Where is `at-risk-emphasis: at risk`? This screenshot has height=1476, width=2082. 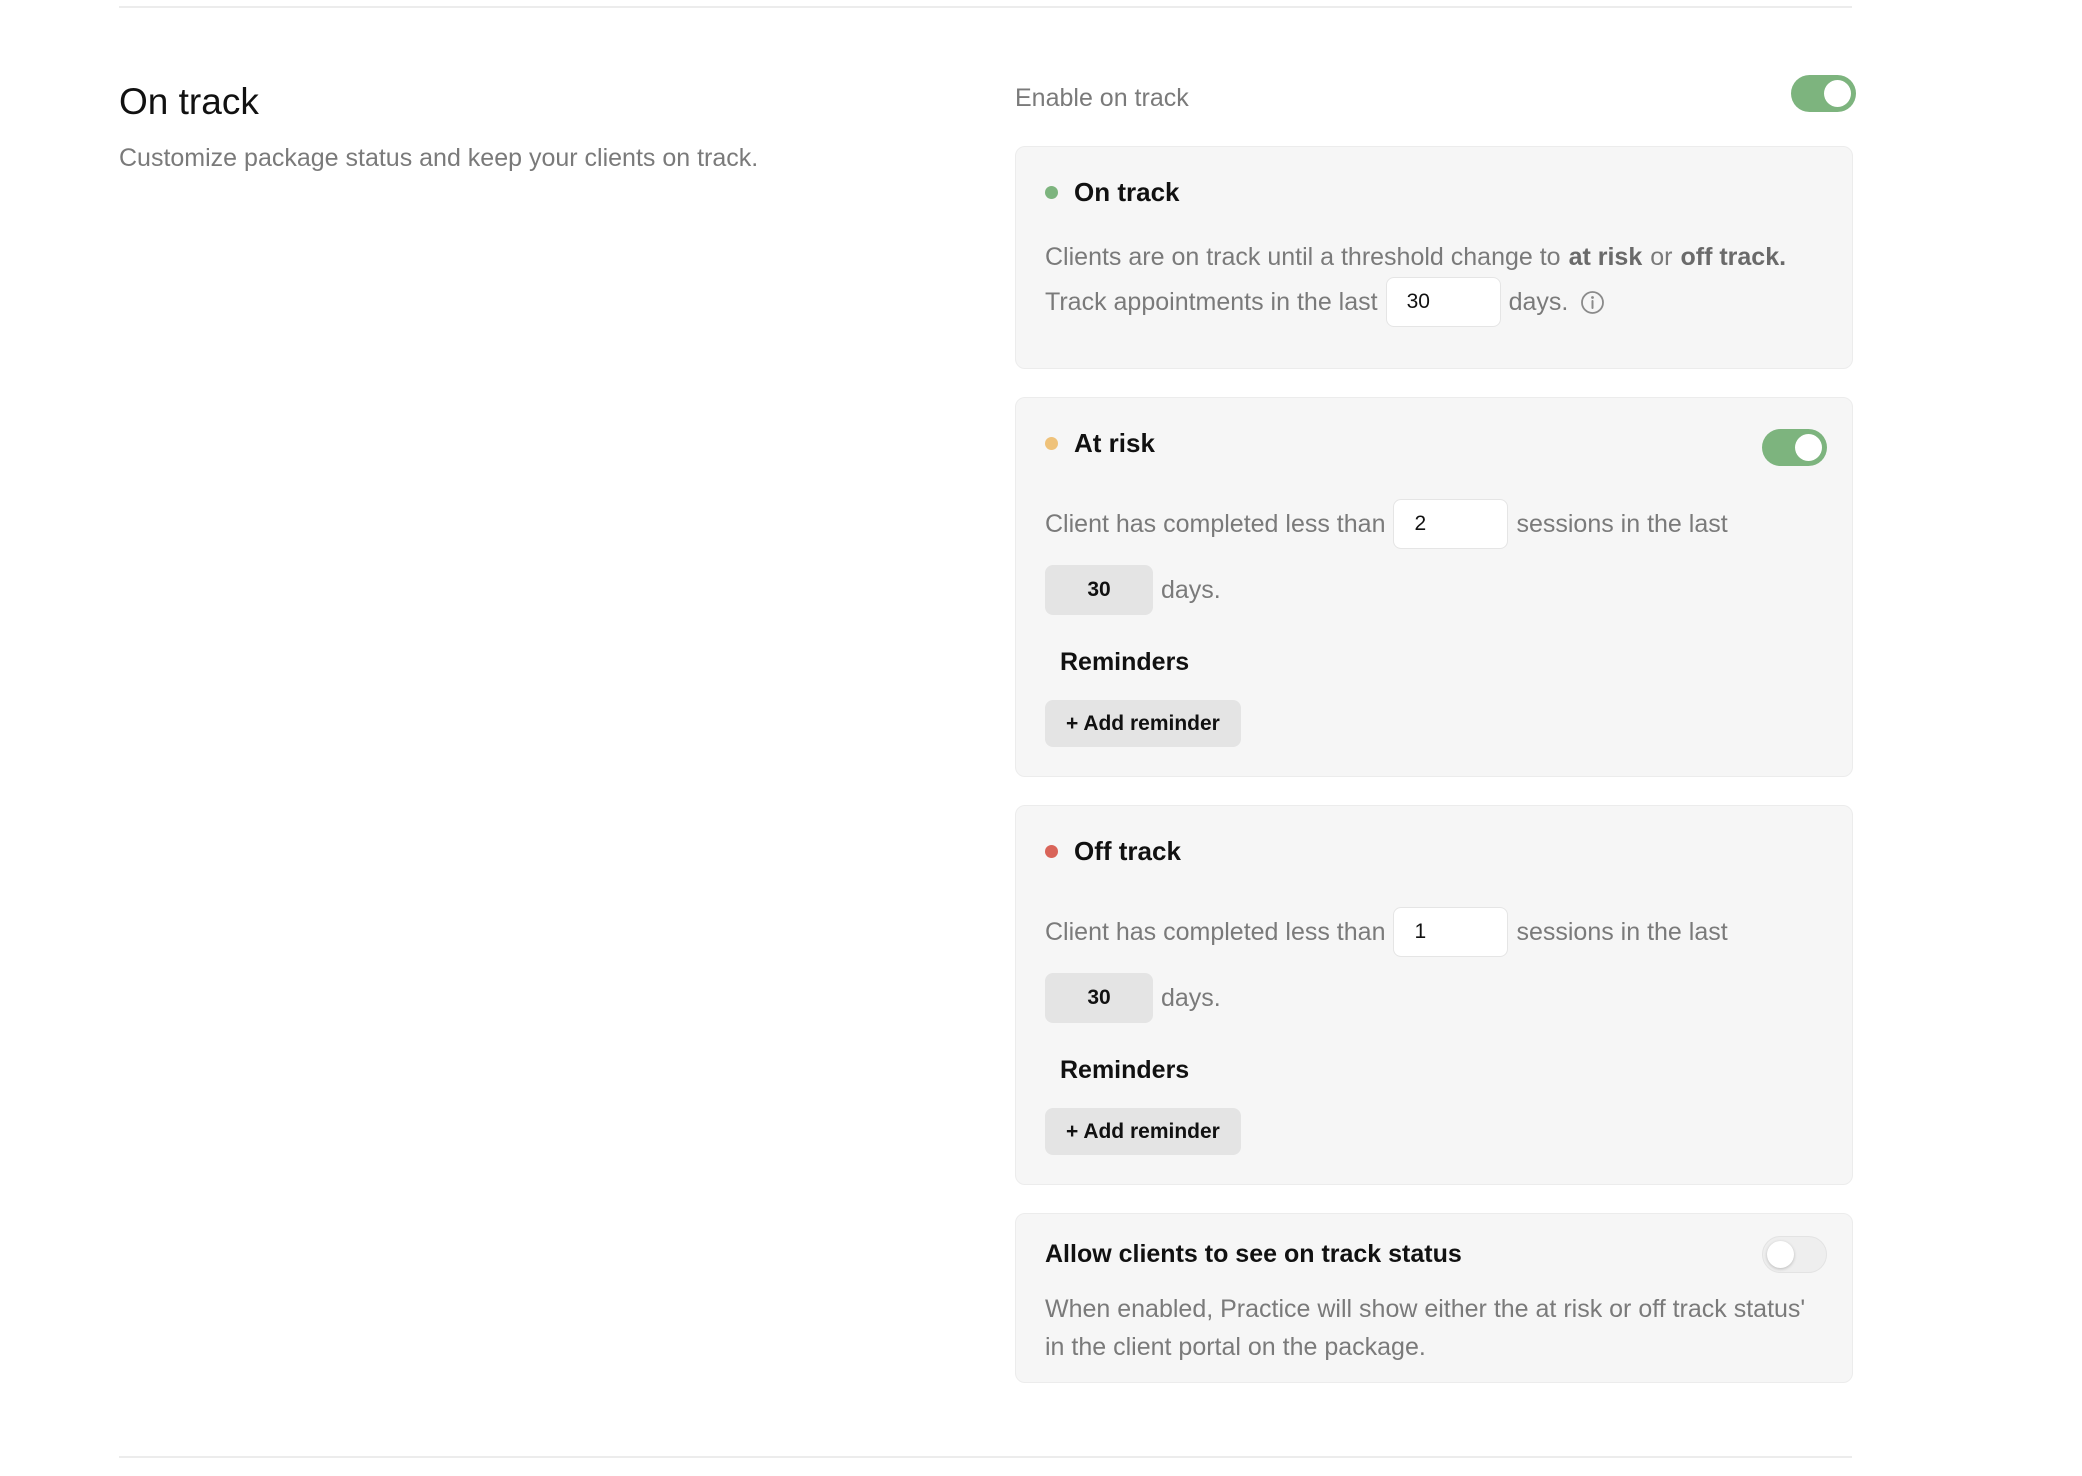 at-risk-emphasis: at risk is located at coordinates (1605, 257).